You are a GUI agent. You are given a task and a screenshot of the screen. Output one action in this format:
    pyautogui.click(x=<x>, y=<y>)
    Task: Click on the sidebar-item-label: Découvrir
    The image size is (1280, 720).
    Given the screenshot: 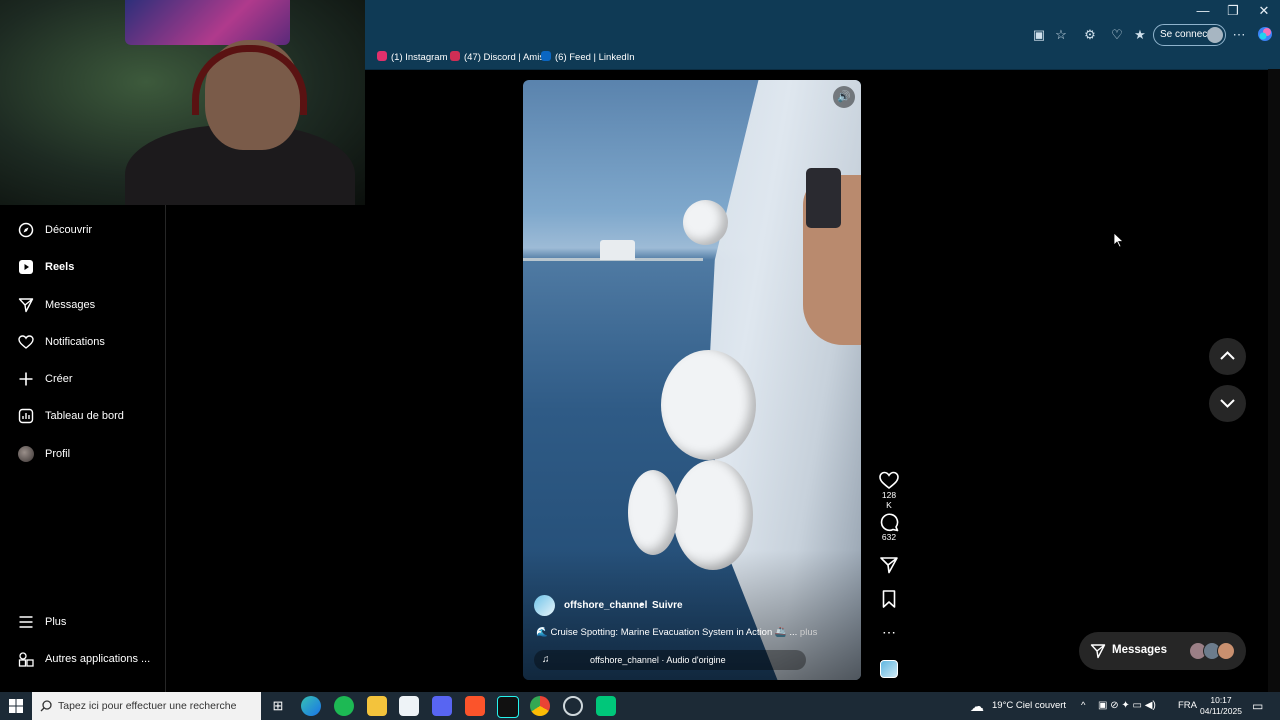 What is the action you would take?
    pyautogui.click(x=69, y=230)
    